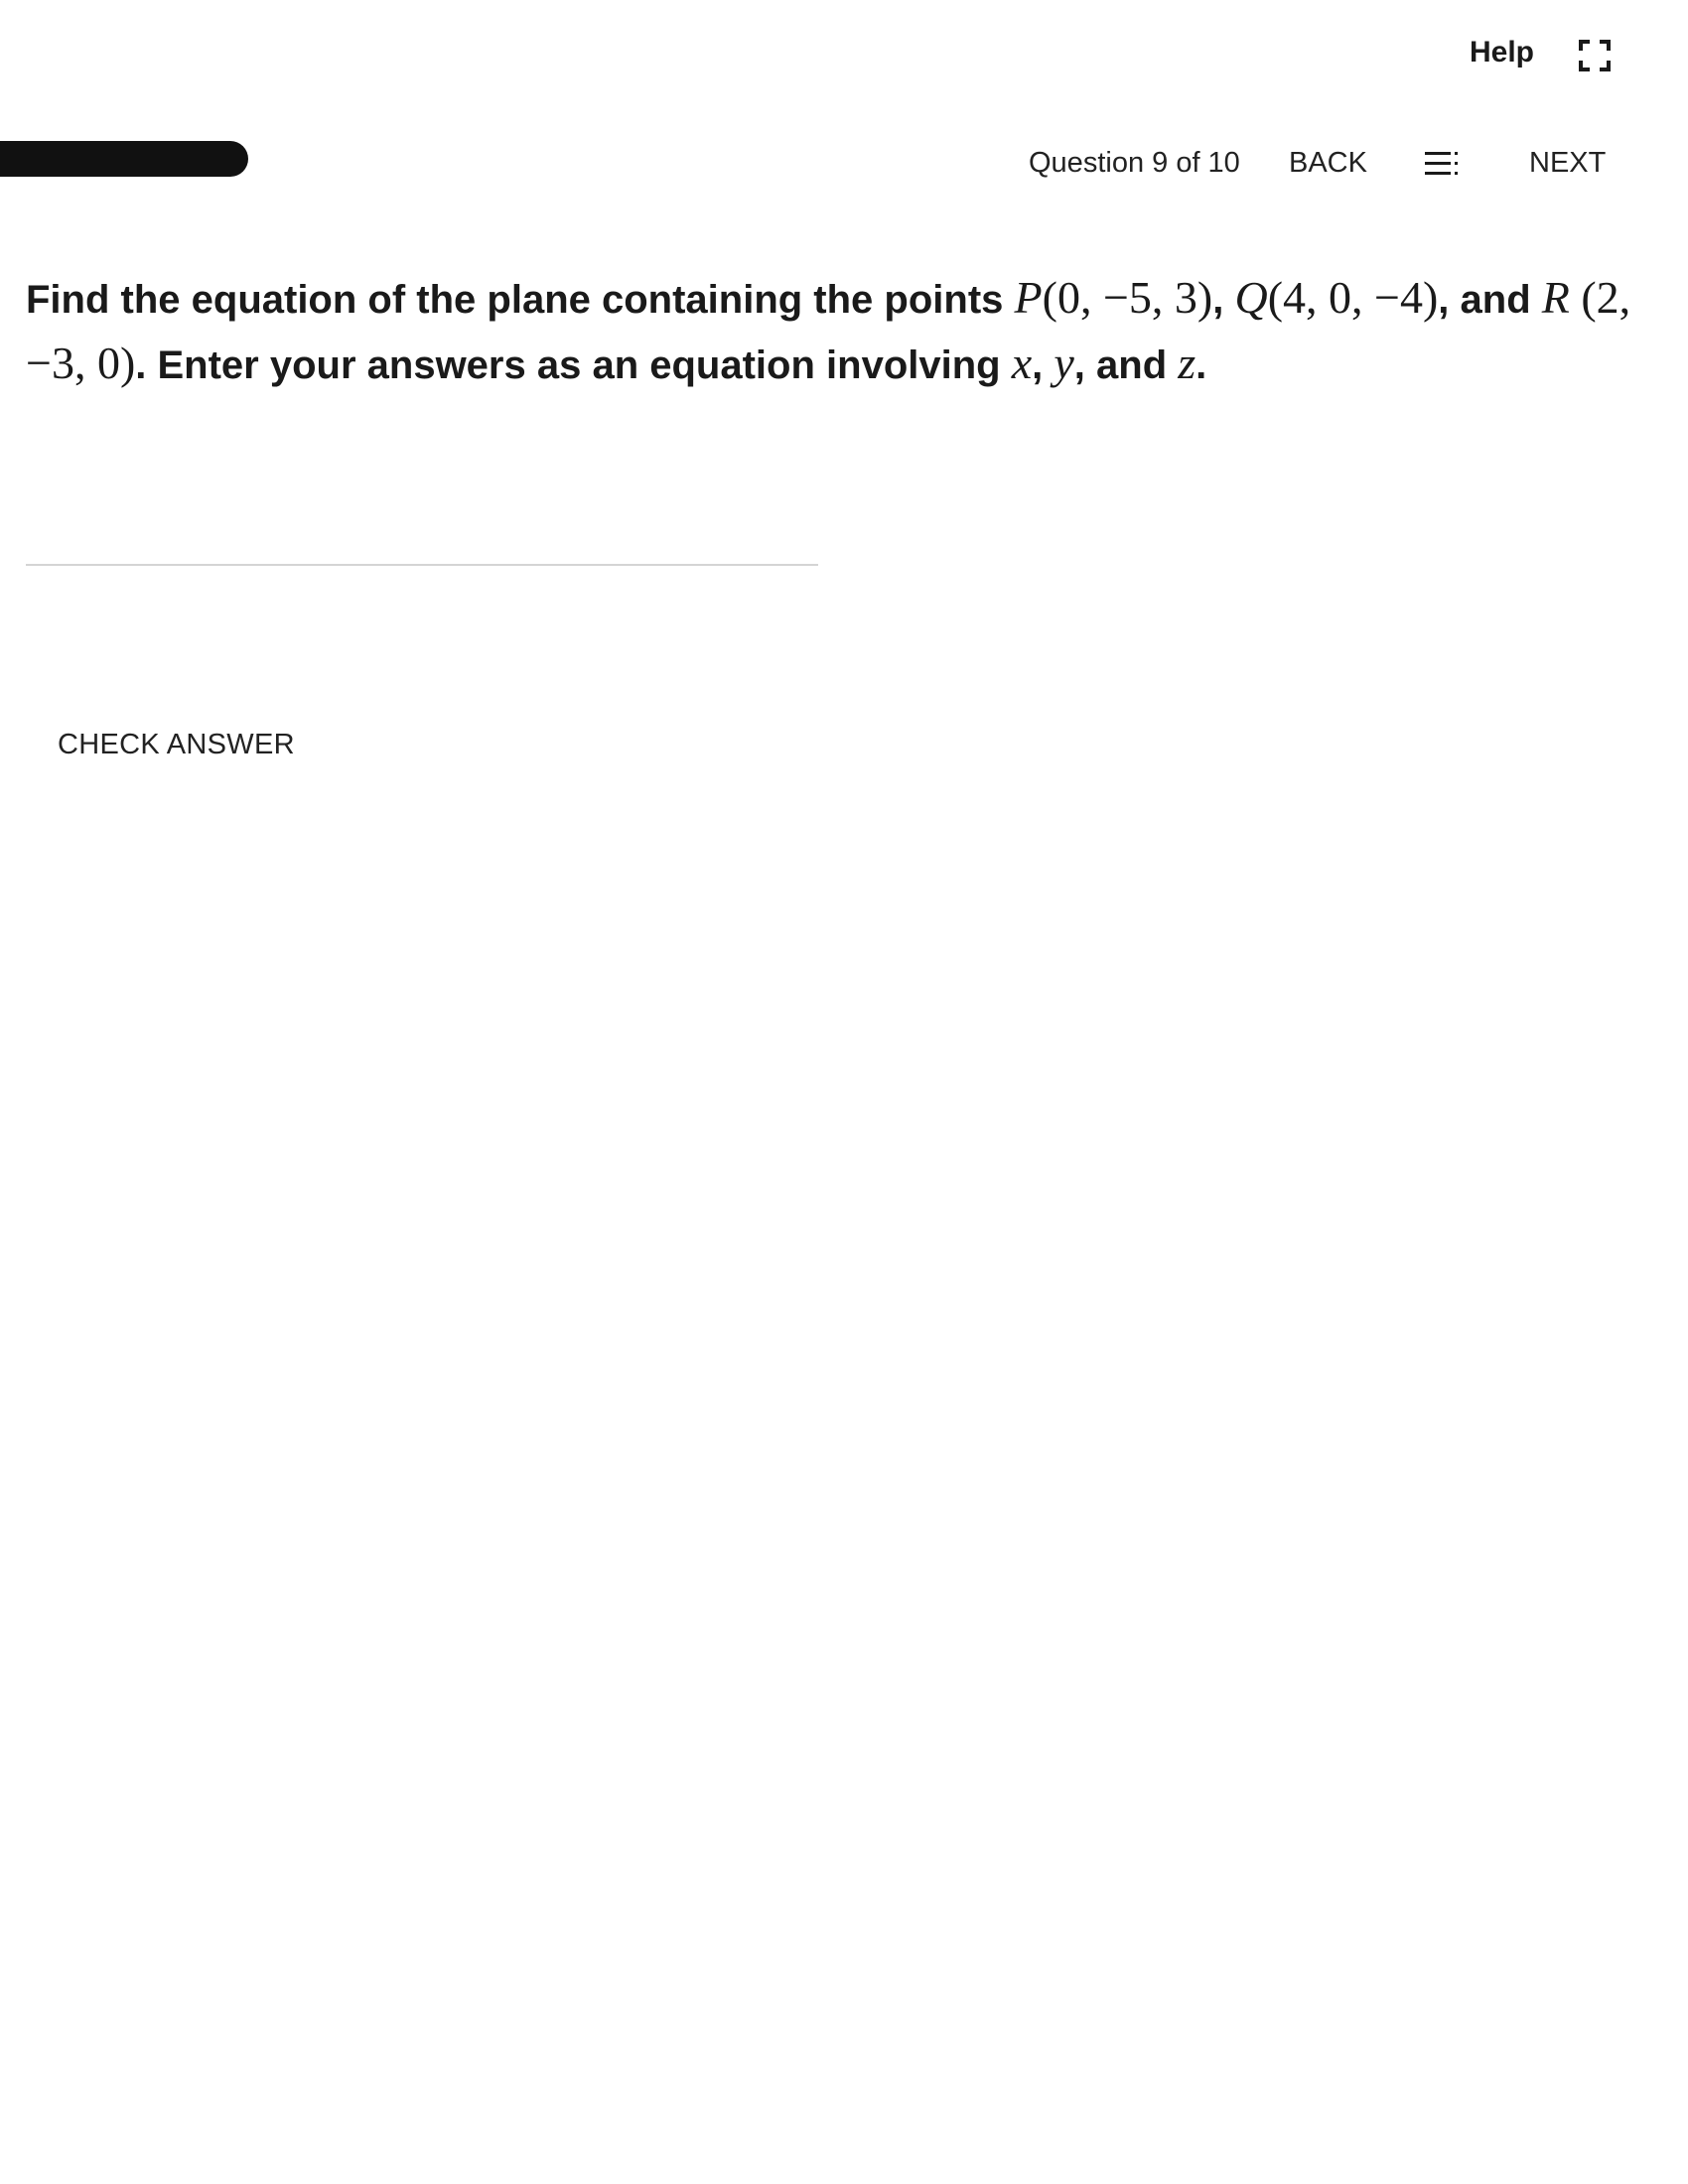 The height and width of the screenshot is (2184, 1688). Describe the element at coordinates (1201, 365) in the screenshot. I see `question-end: .` at that location.